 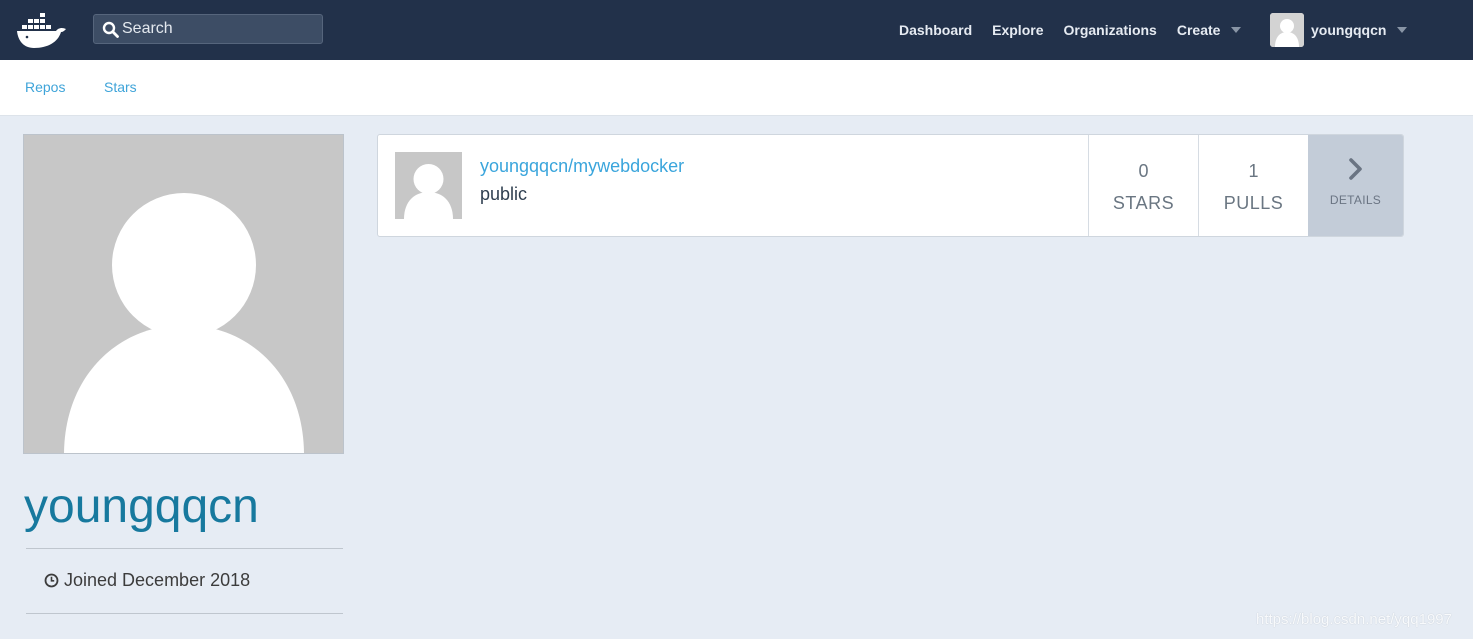 What do you see at coordinates (1143, 171) in the screenshot?
I see `repo-stars-count: 0` at bounding box center [1143, 171].